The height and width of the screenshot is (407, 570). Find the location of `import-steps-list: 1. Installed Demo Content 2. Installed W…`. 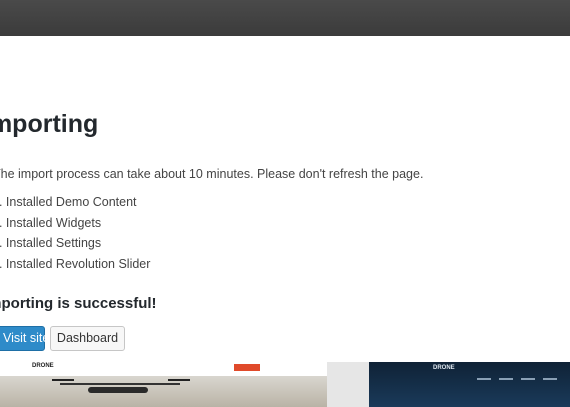

import-steps-list: 1. Installed Demo Content 2. Installed W… is located at coordinates (75, 235).